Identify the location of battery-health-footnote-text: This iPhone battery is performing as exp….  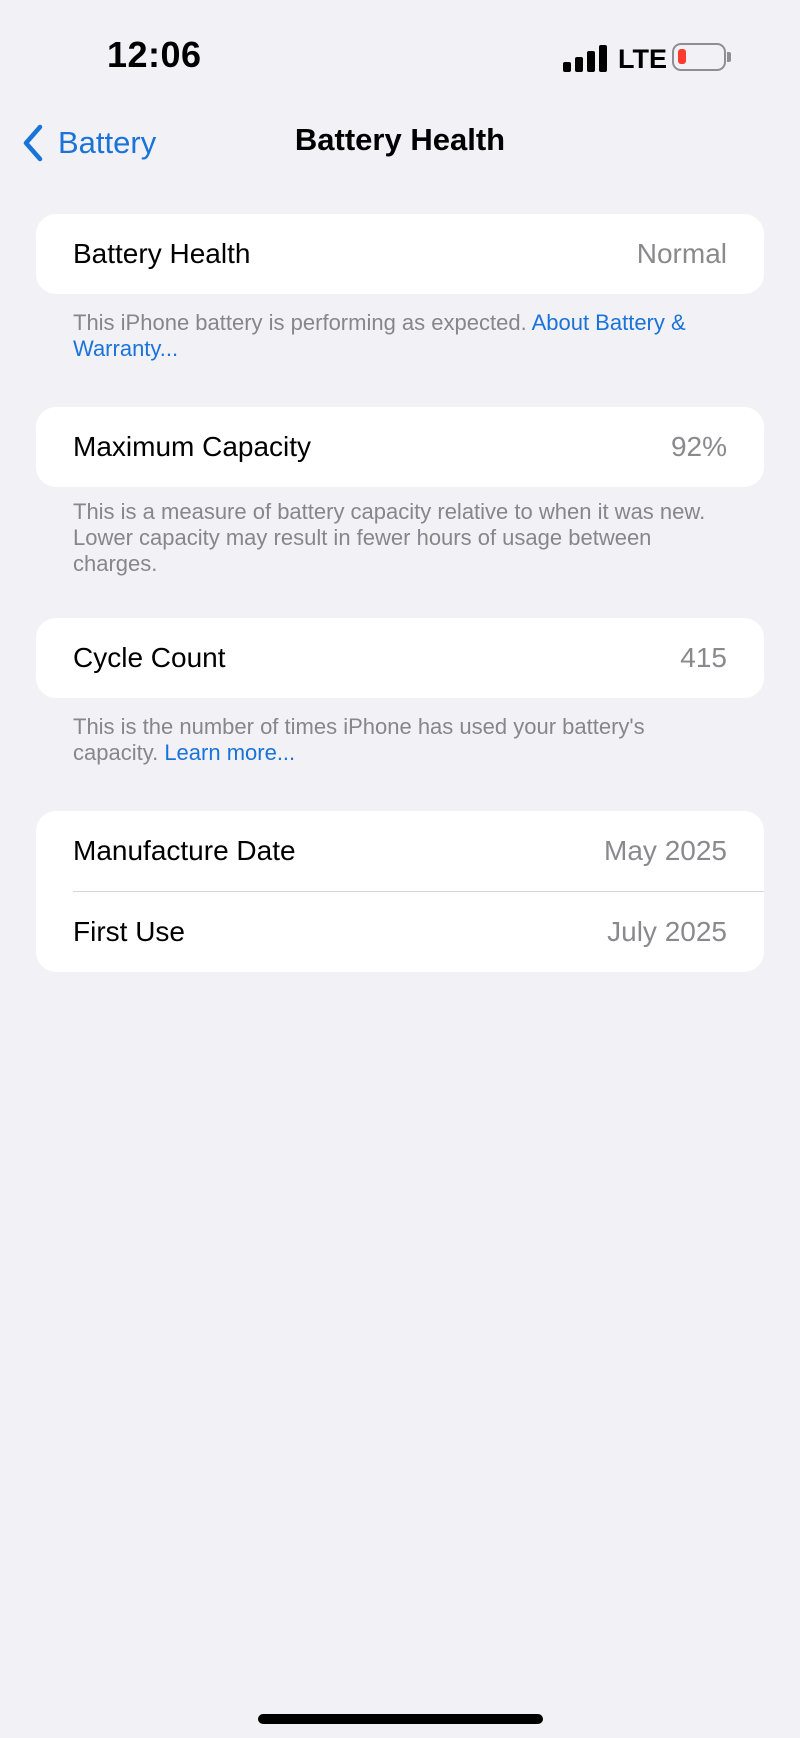
(302, 322).